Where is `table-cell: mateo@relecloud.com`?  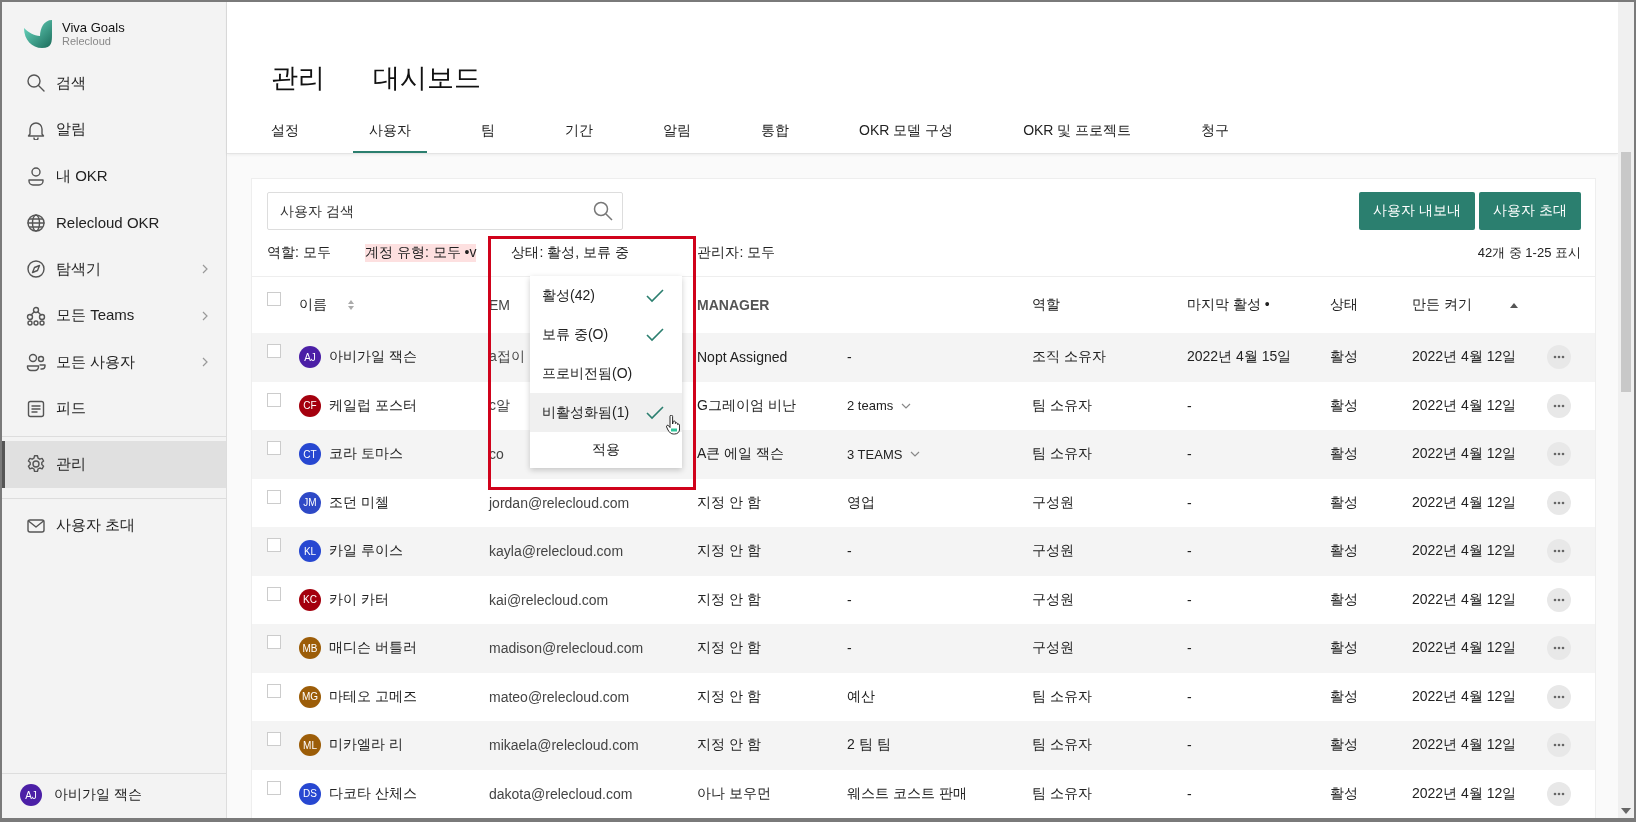
table-cell: mateo@relecloud.com is located at coordinates (559, 696).